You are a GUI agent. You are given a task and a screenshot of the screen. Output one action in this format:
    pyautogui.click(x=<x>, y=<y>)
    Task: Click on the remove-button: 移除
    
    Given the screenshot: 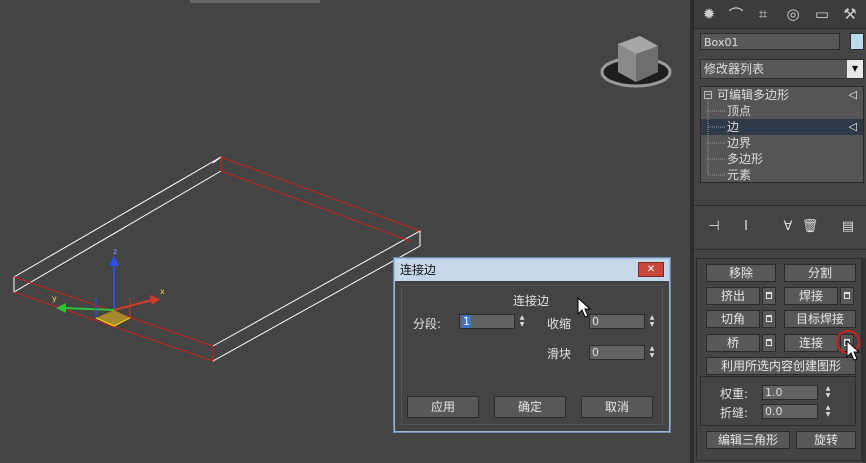 What is the action you would take?
    pyautogui.click(x=741, y=273)
    